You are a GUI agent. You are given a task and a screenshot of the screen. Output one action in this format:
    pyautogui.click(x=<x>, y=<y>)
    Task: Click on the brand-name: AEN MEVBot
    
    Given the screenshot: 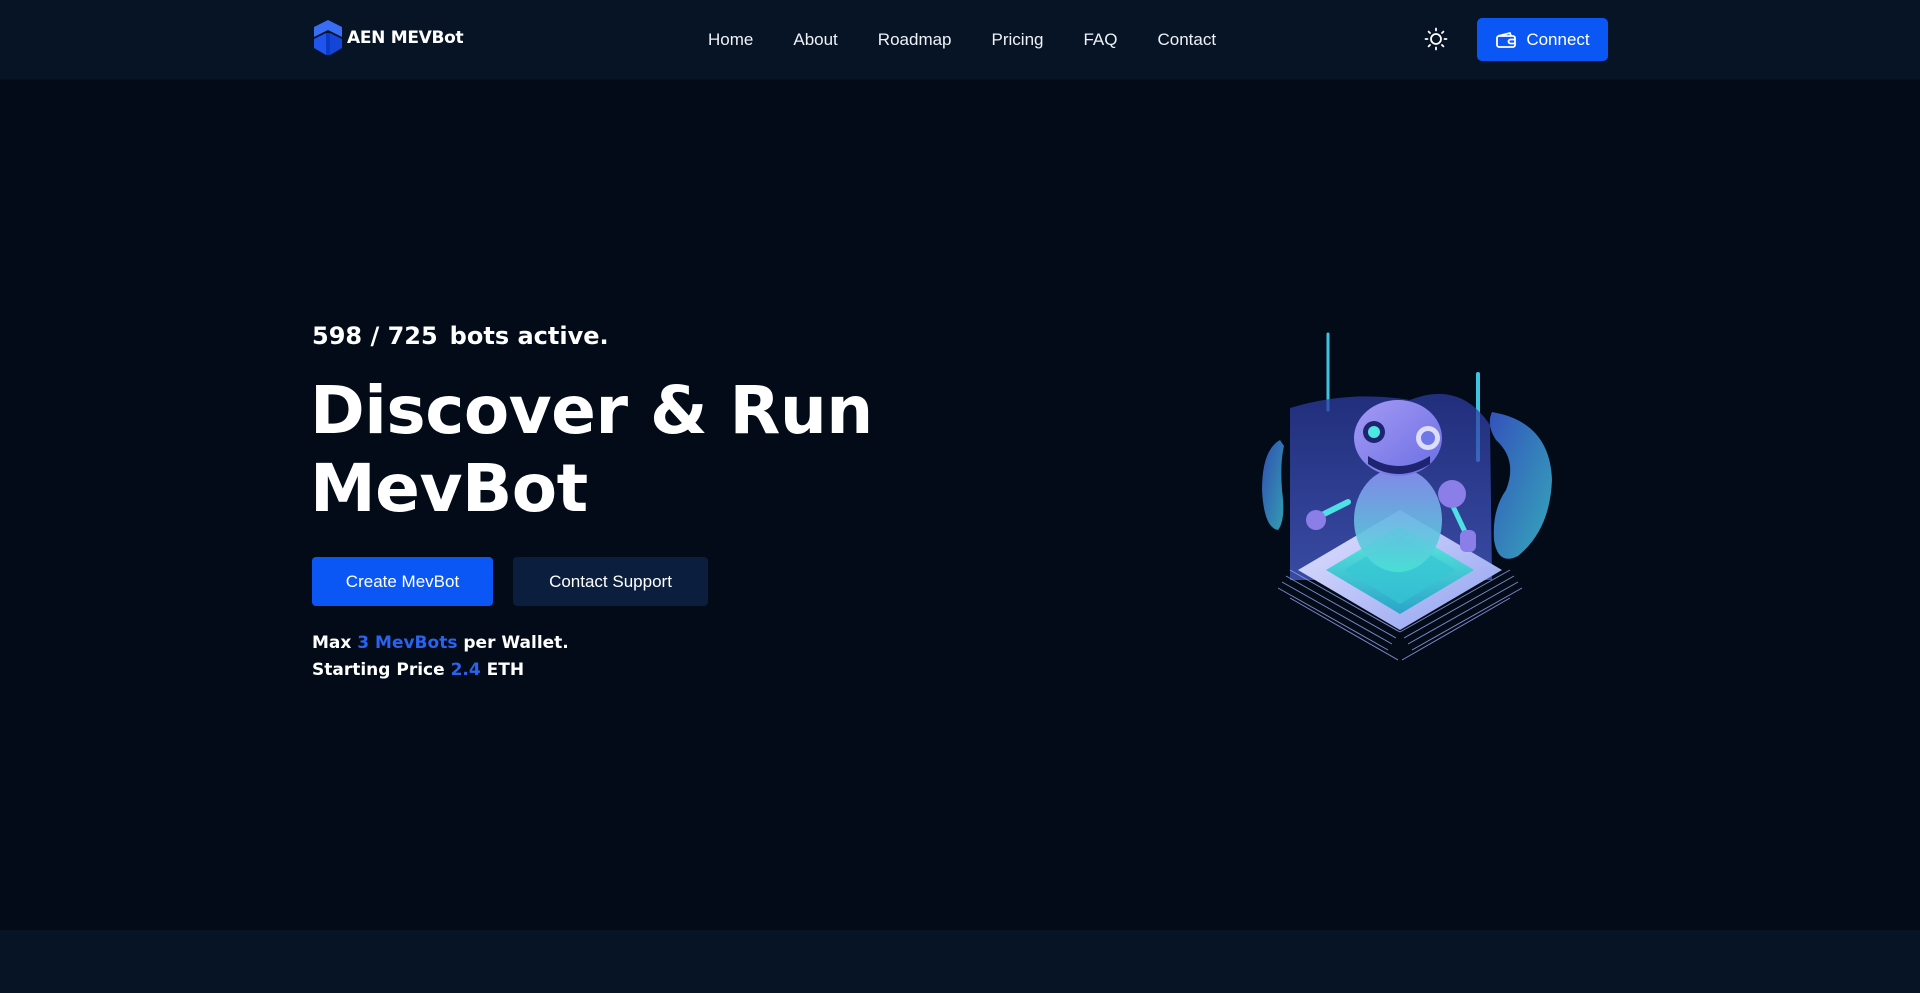 What is the action you would take?
    pyautogui.click(x=405, y=38)
    